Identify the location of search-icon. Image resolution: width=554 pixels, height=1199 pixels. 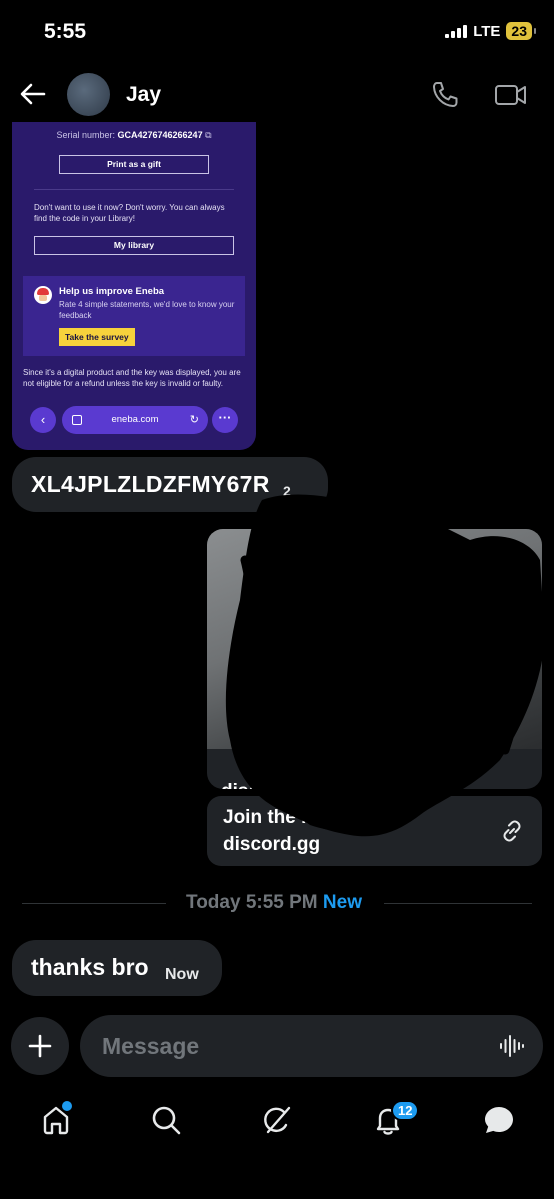
(166, 1120).